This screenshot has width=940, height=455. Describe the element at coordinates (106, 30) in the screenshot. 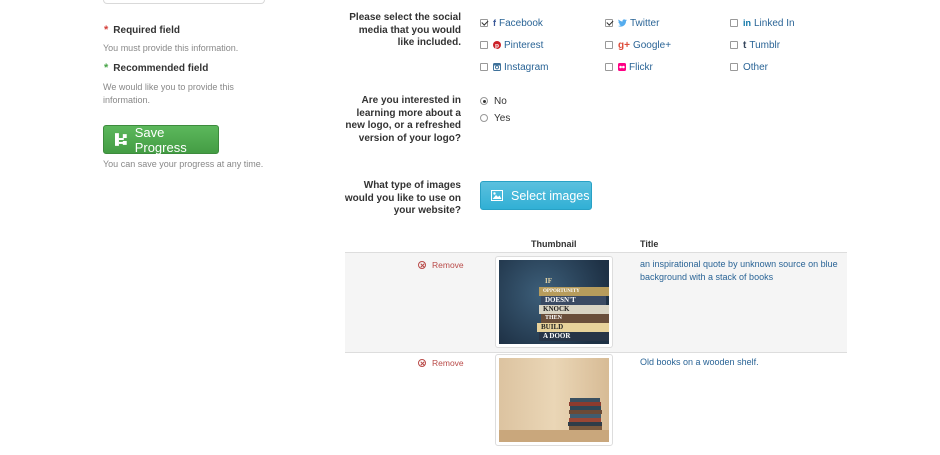

I see `required-star-icon: *` at that location.